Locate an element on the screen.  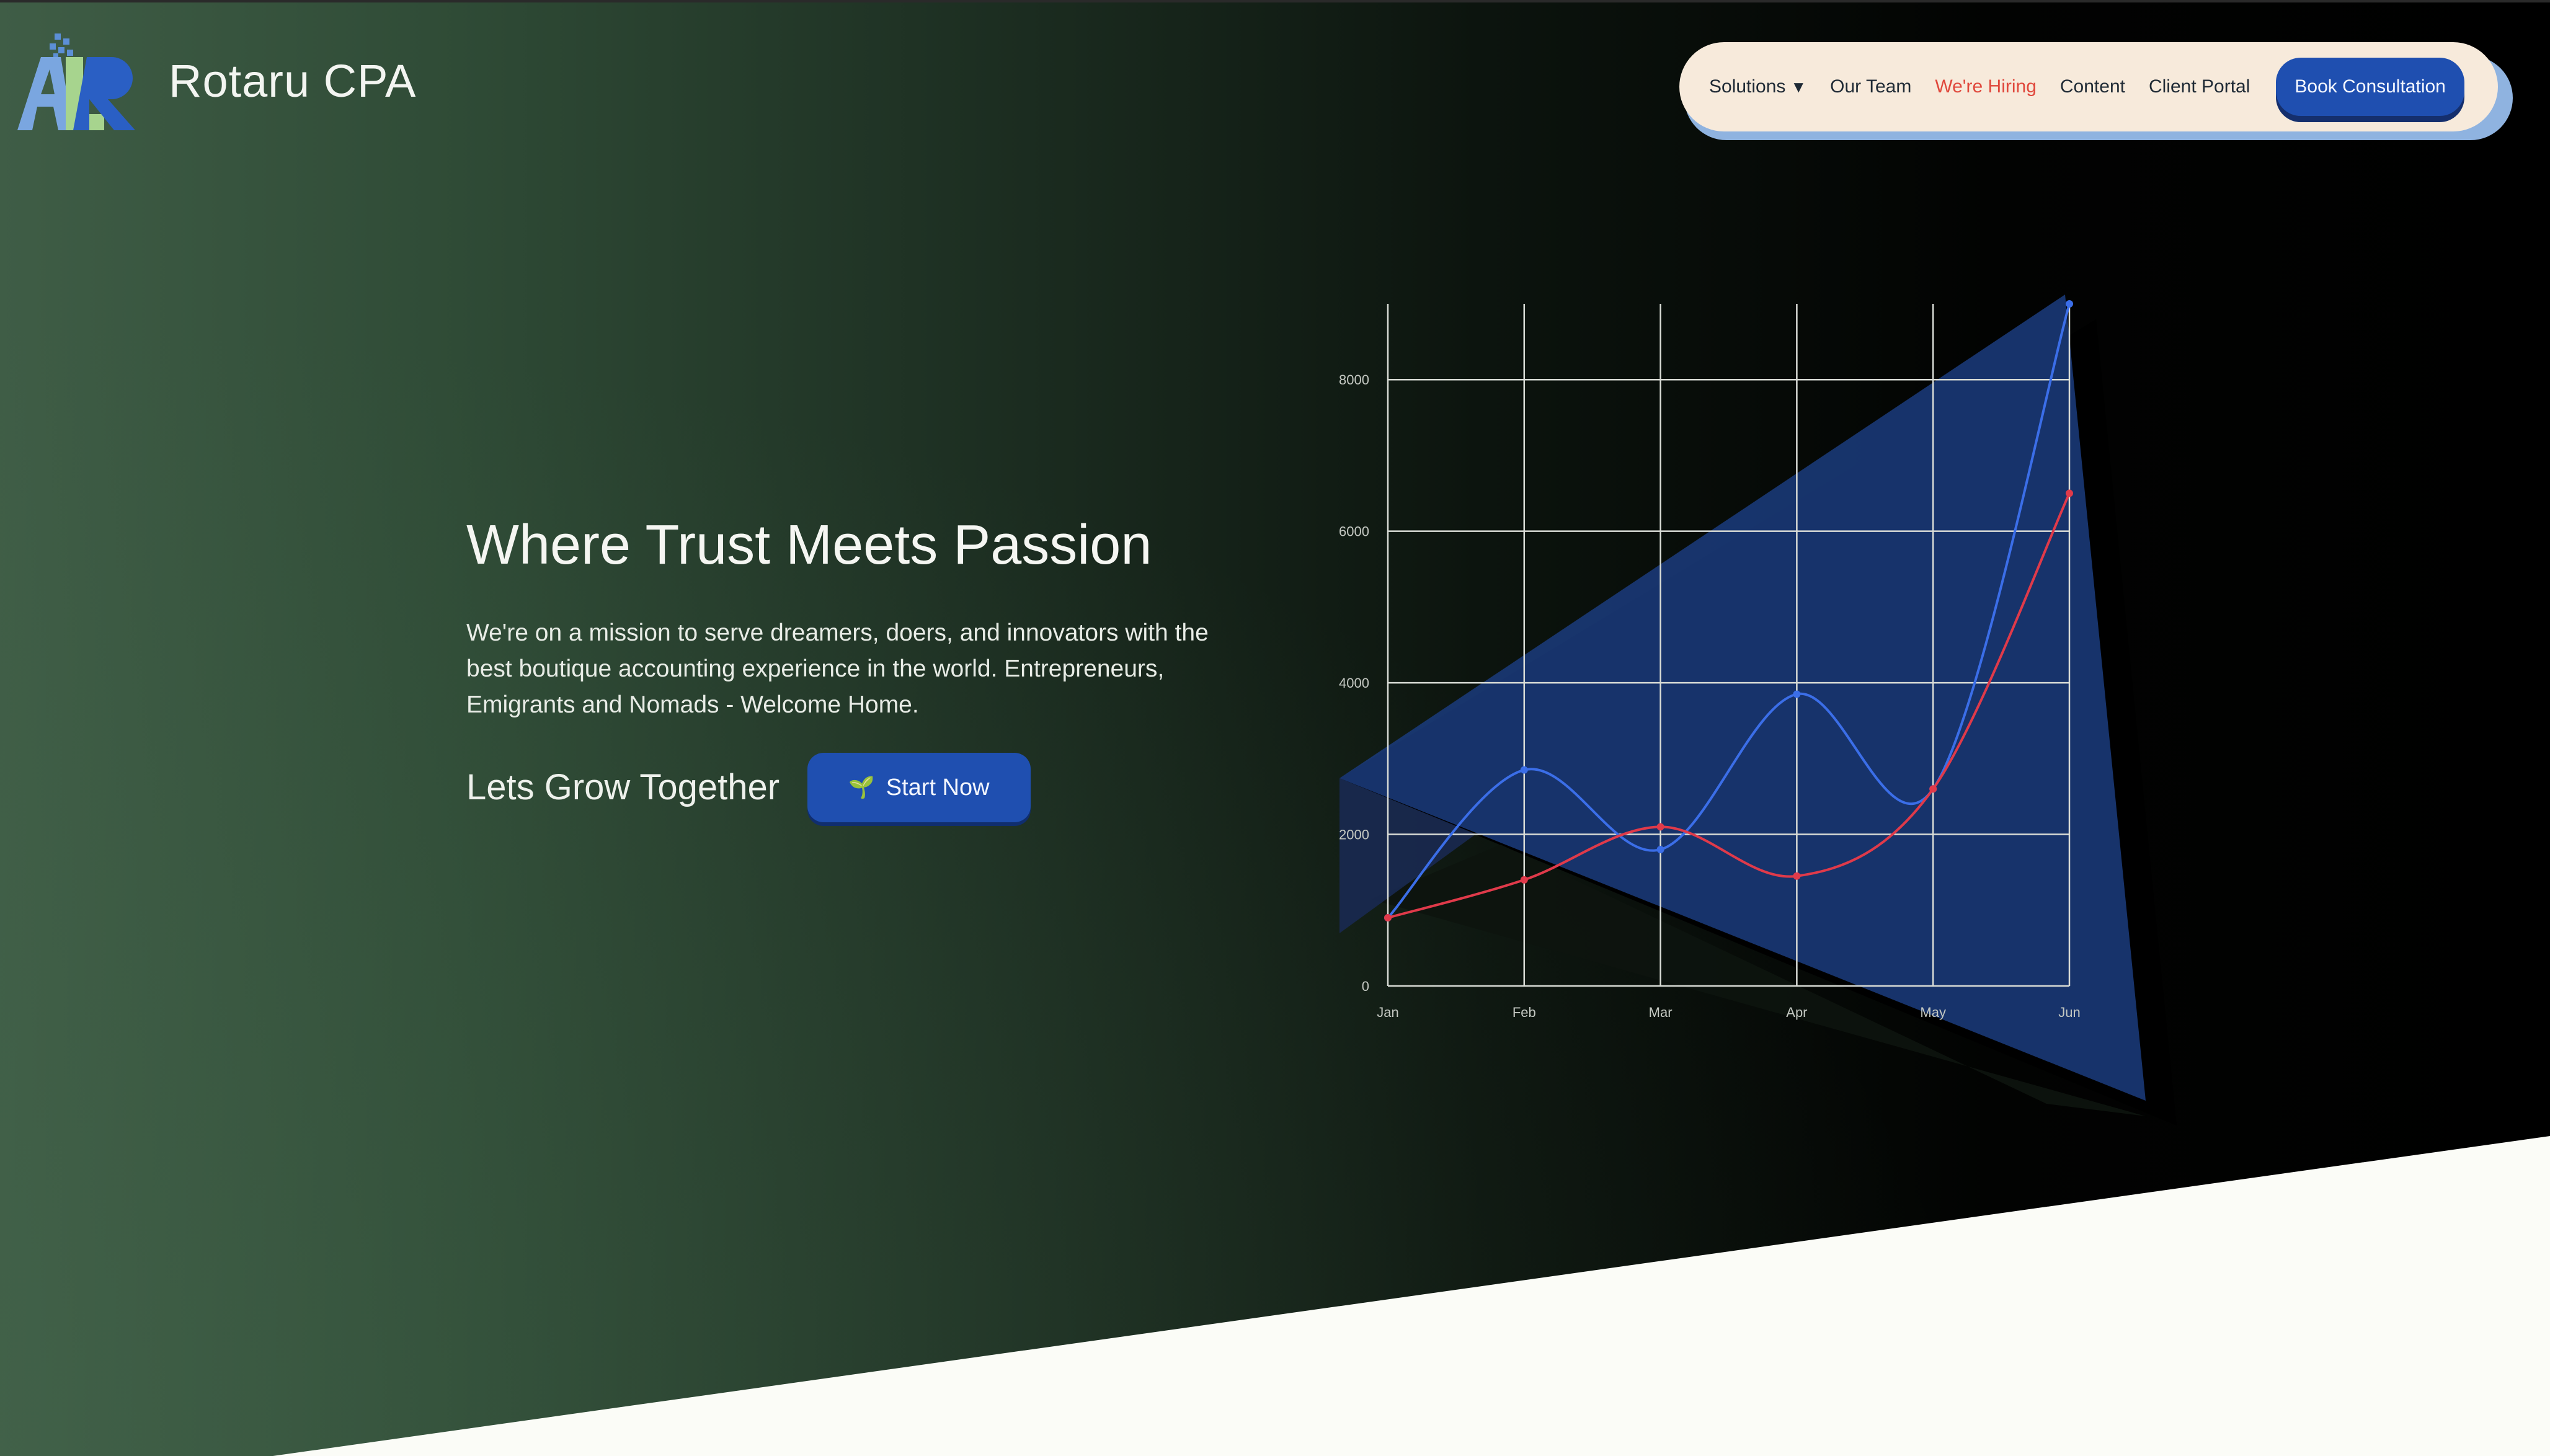
x-tick-label: Jun is located at coordinates (2069, 1013).